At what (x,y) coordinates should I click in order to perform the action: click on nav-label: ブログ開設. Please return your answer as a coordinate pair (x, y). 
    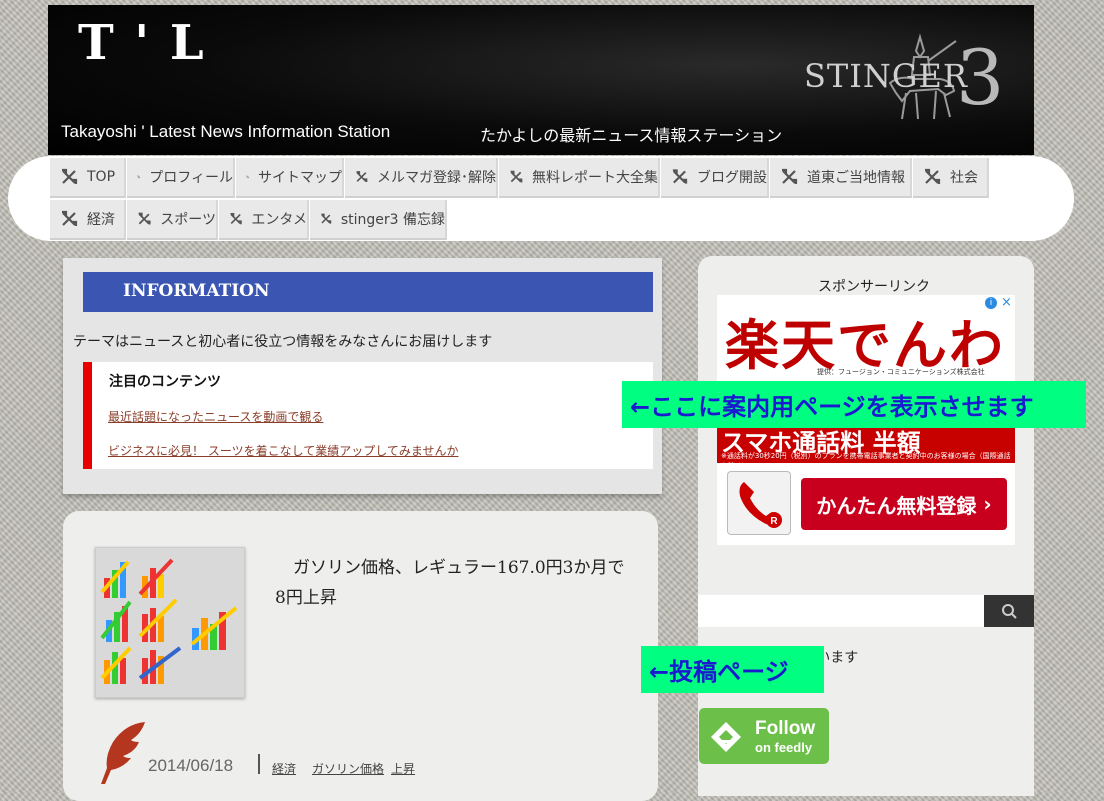
    Looking at the image, I should click on (732, 178).